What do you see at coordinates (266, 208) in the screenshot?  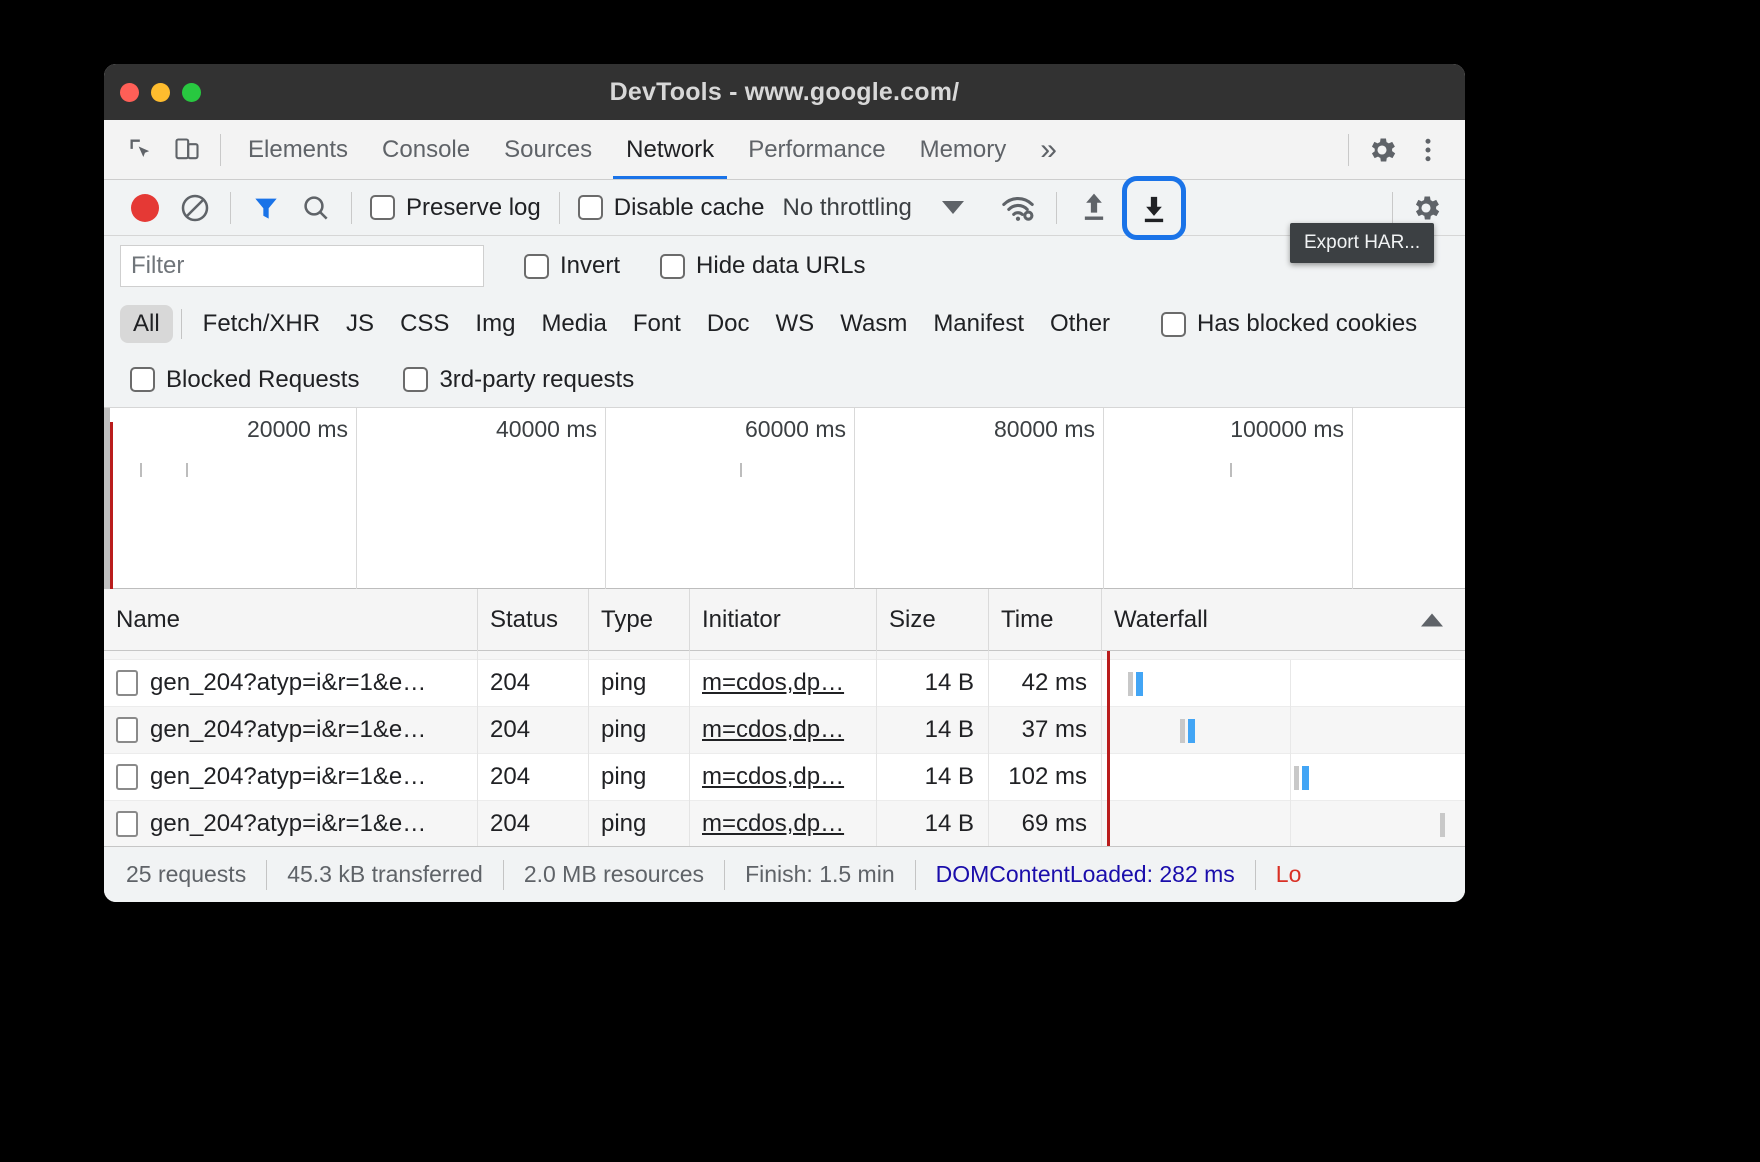 I see `filter-icon` at bounding box center [266, 208].